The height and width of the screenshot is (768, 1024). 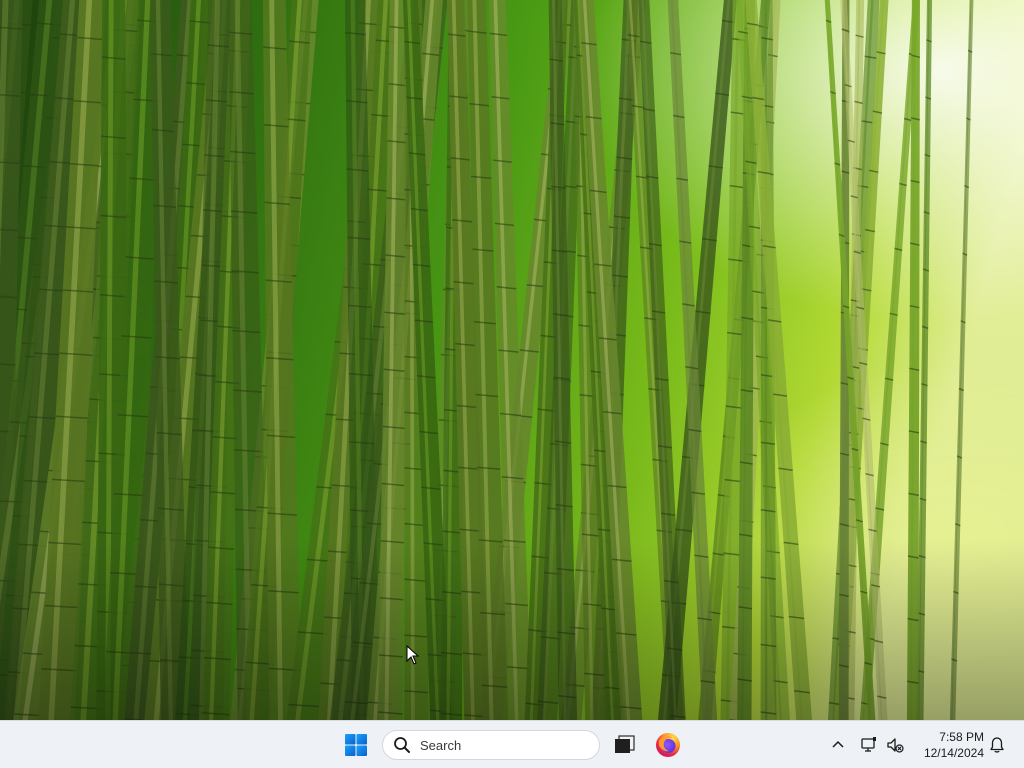 I want to click on taskbar: Search 7:58 PM 12/14/2024, so click(x=512, y=744).